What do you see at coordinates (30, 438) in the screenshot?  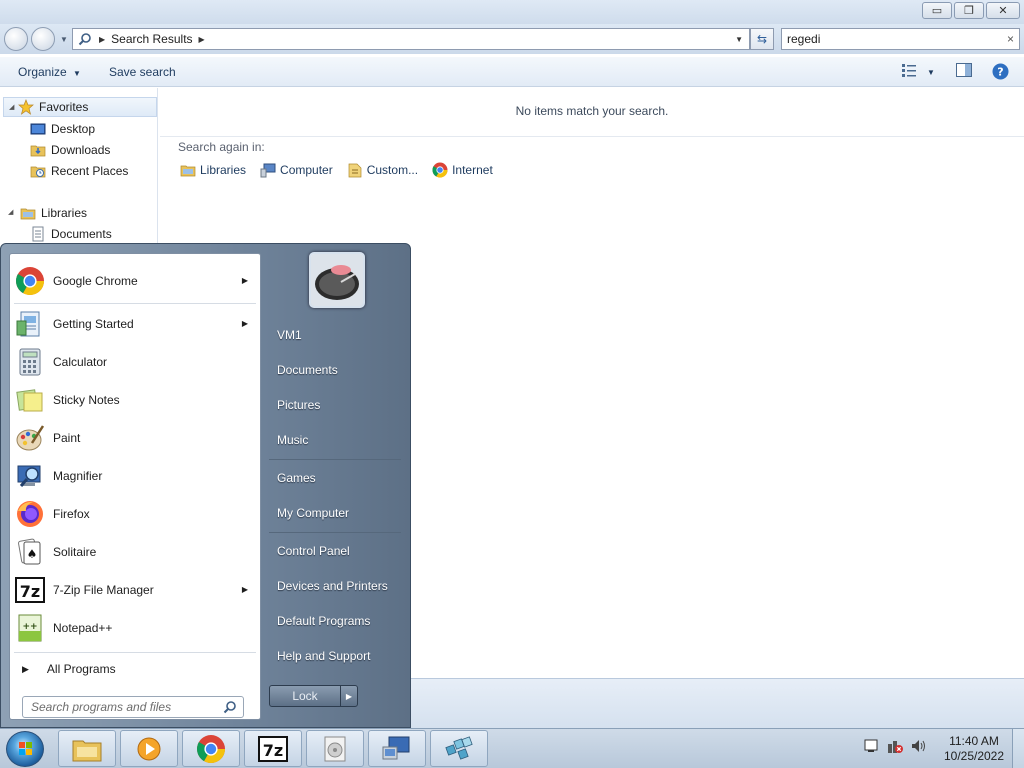 I see `paint-icon` at bounding box center [30, 438].